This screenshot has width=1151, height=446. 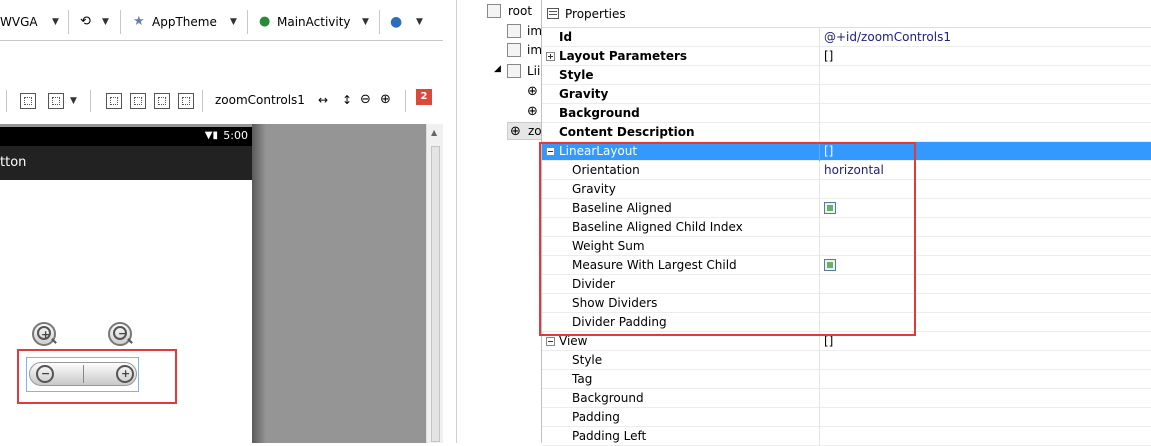 What do you see at coordinates (323, 100) in the screenshot?
I see `width-toggle-icon: ↔` at bounding box center [323, 100].